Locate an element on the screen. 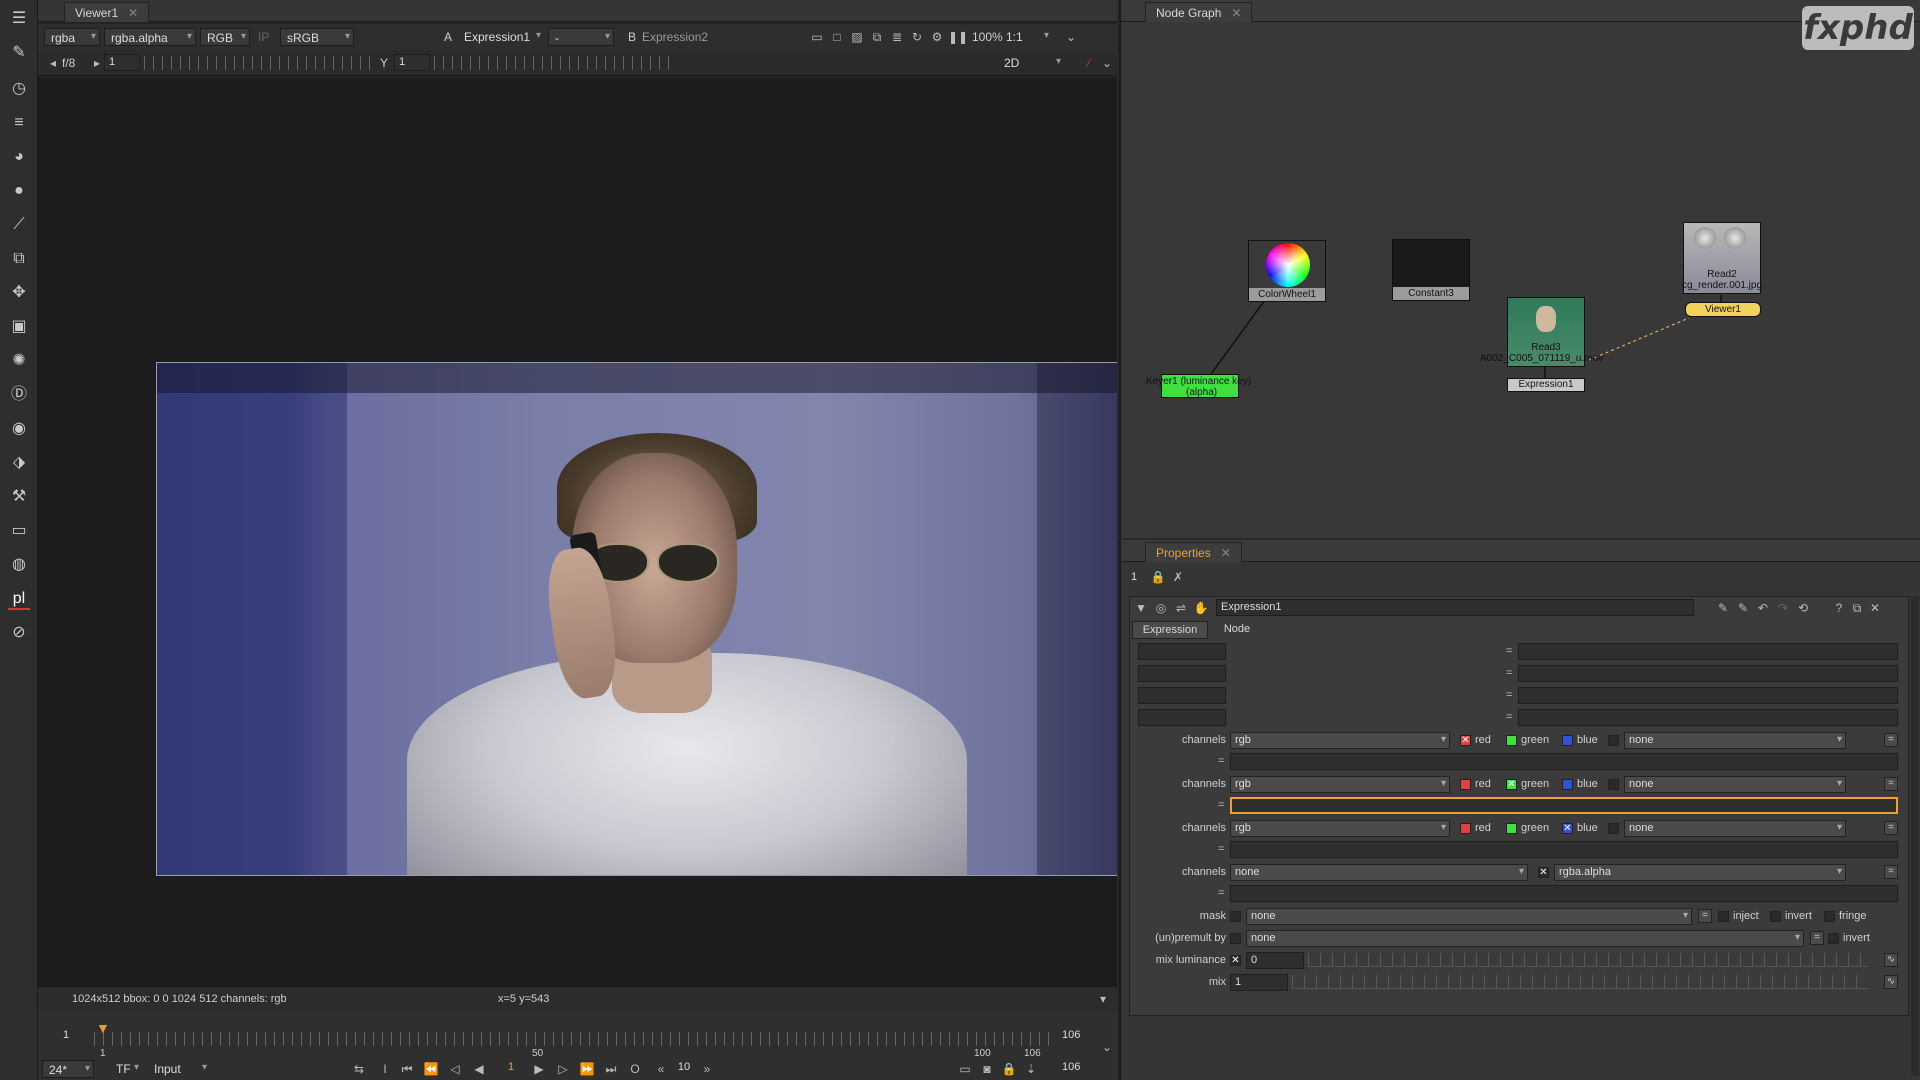  proxy-icon: □ is located at coordinates (837, 37).